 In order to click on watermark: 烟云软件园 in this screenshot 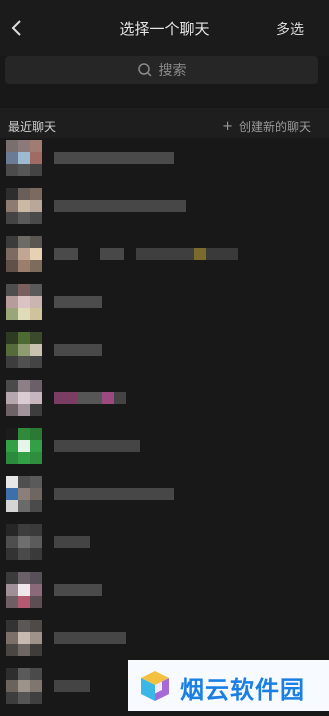, I will do `click(228, 685)`.